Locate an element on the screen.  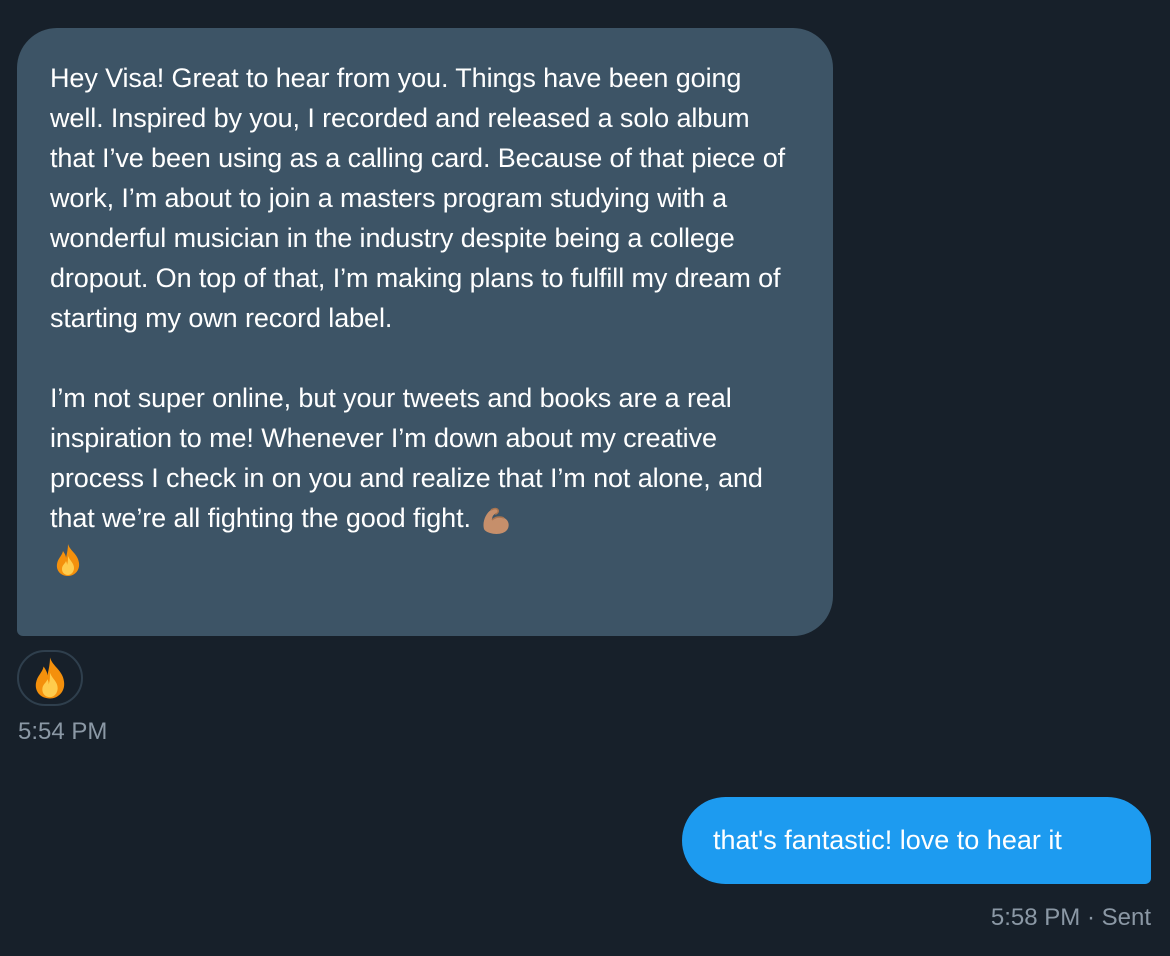
outgoing-message-text: that's fantastic! love to hear it is located at coordinates (887, 840).